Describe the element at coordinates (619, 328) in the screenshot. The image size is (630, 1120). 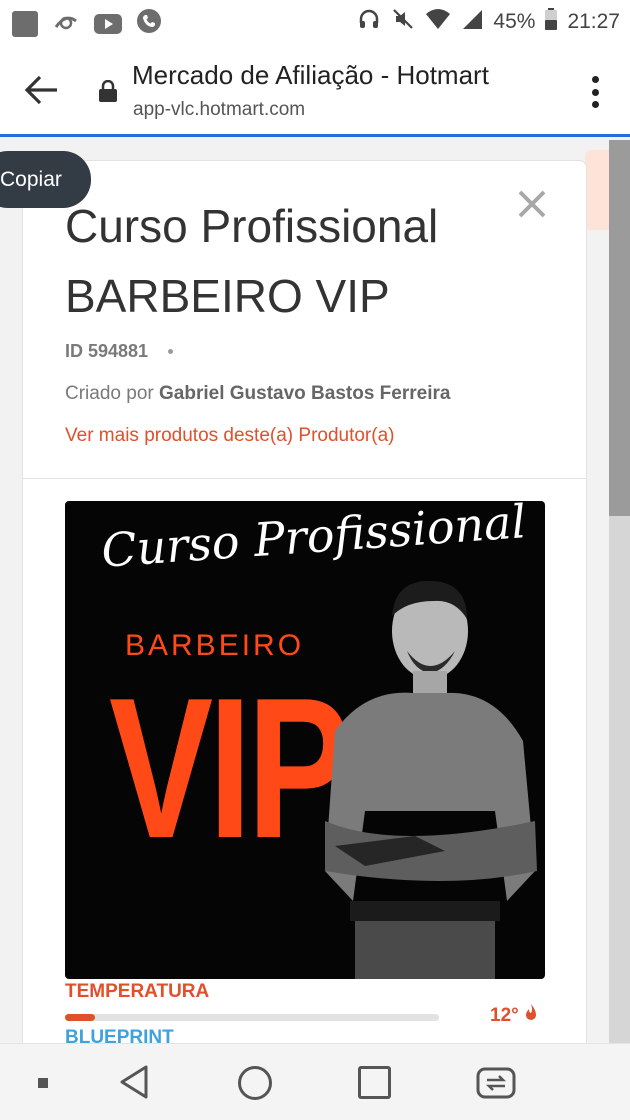
I see `scrollbar-thumb` at that location.